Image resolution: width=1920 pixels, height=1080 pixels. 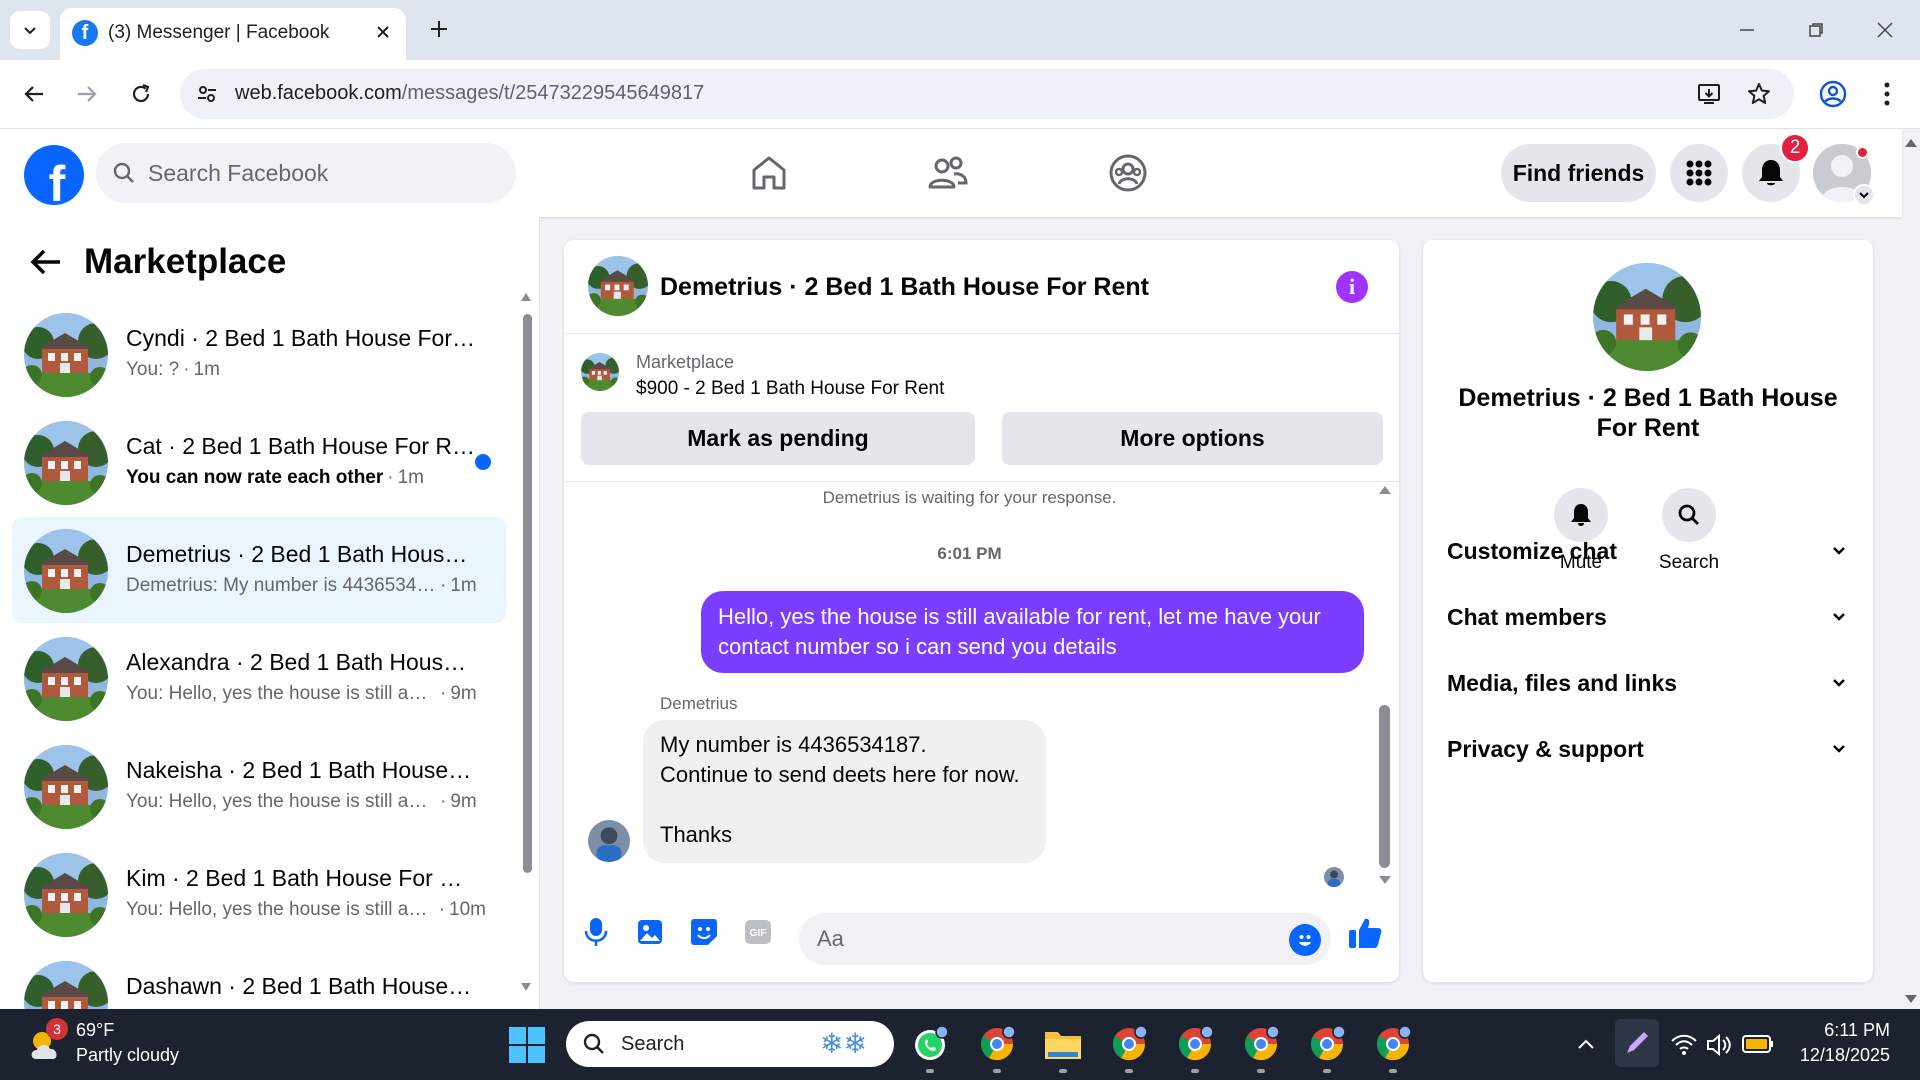 I want to click on conversation-info-button: i, so click(x=1352, y=287).